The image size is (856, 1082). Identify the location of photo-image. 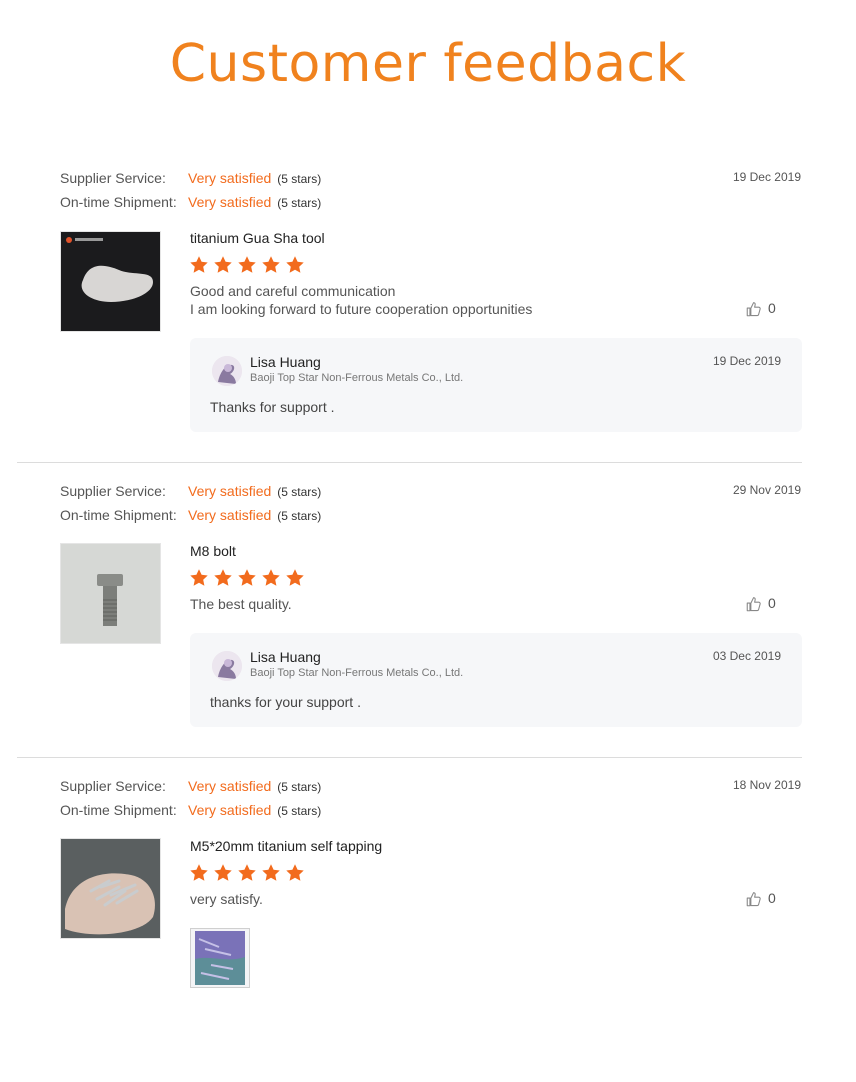
(220, 958).